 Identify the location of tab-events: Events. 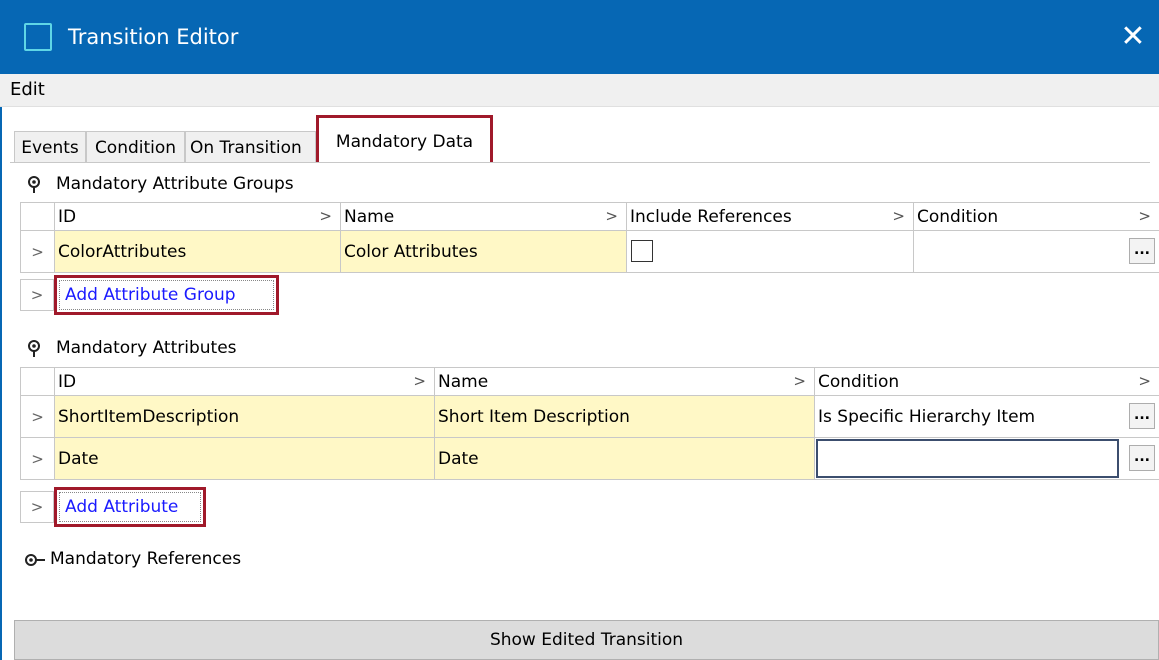
(50, 147).